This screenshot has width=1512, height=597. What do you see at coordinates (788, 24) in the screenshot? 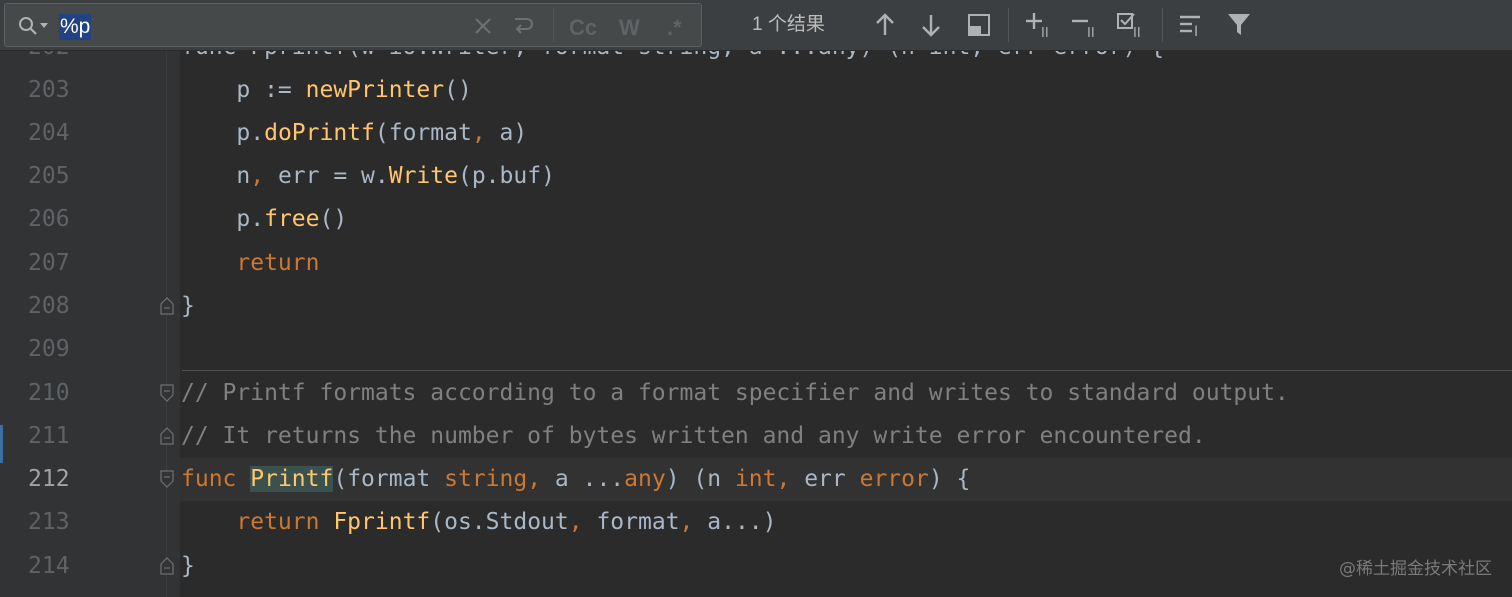
I see `results-count: 1 个结果` at bounding box center [788, 24].